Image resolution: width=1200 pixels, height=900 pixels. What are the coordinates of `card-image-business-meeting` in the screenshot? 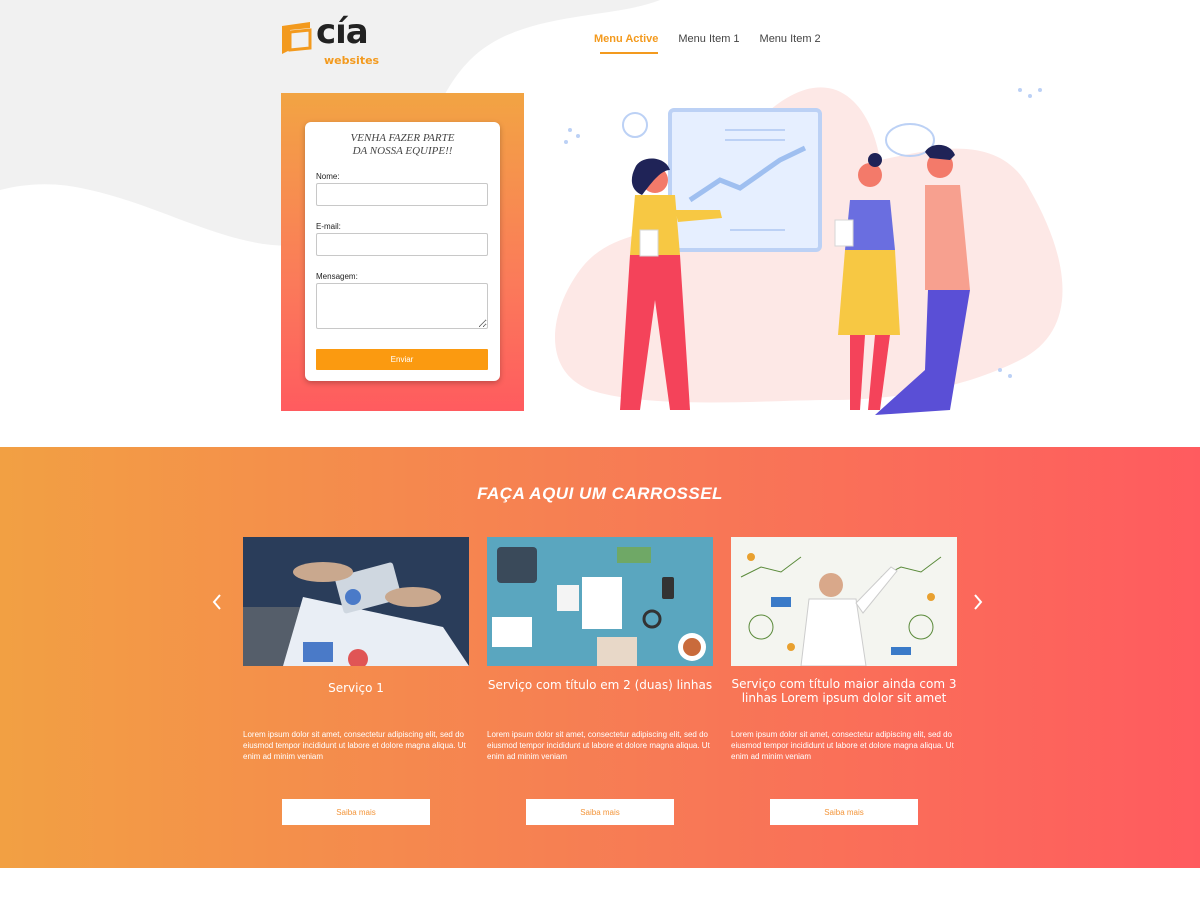 It's located at (356, 601).